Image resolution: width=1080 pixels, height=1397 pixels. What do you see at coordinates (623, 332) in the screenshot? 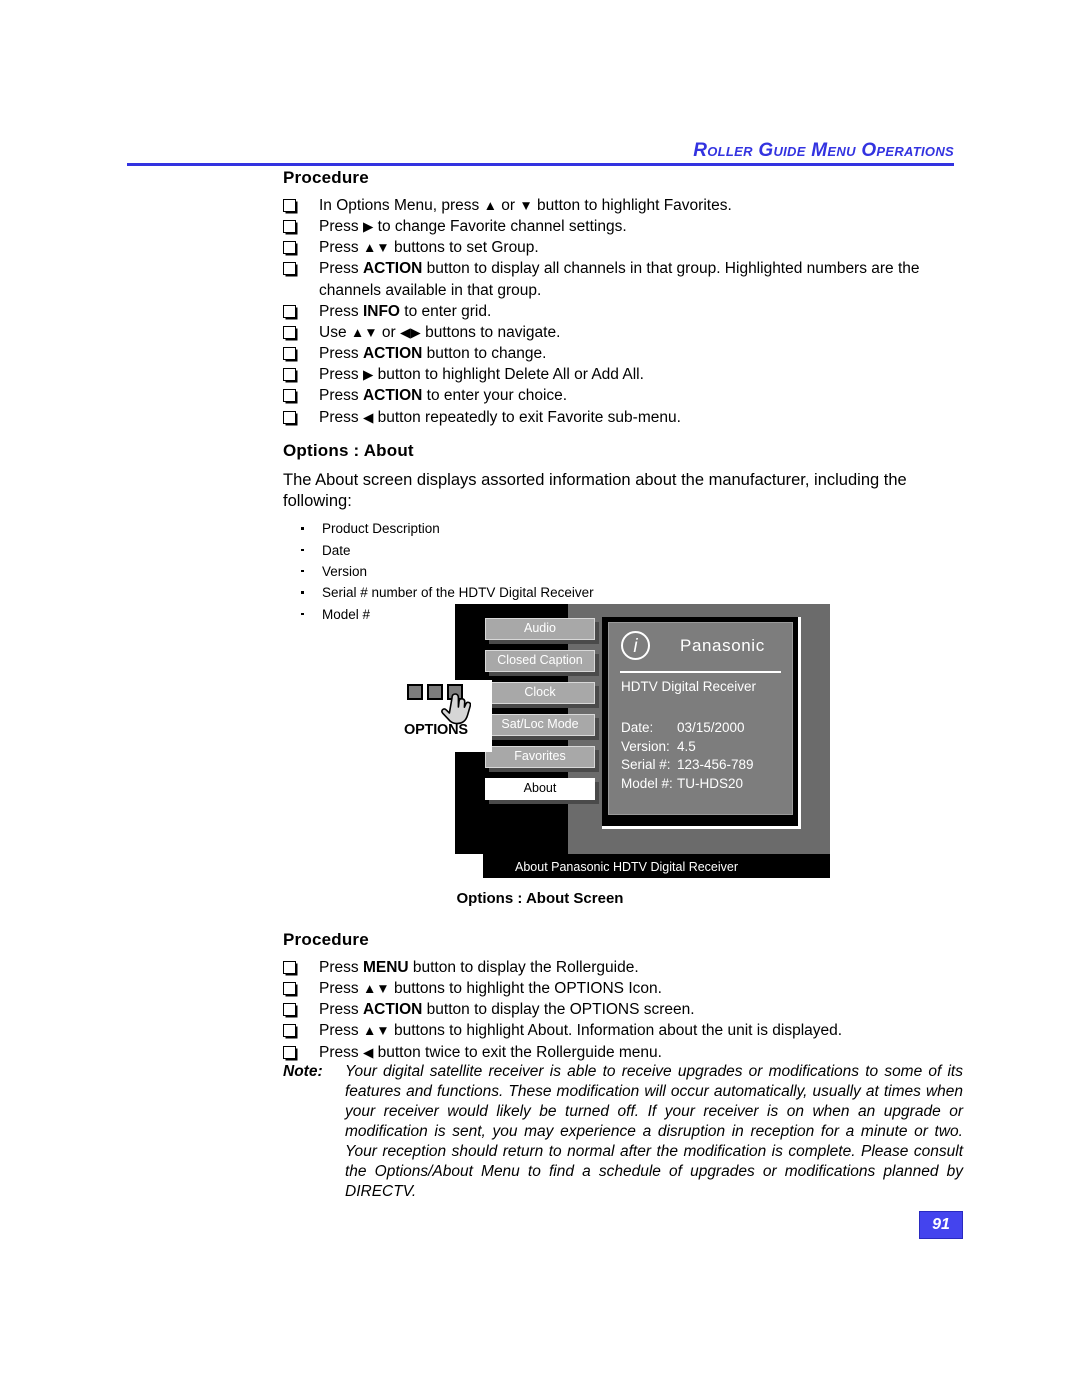
I see `procedure-step: Use ▲▼ or ◀▶ buttons to navigate.` at bounding box center [623, 332].